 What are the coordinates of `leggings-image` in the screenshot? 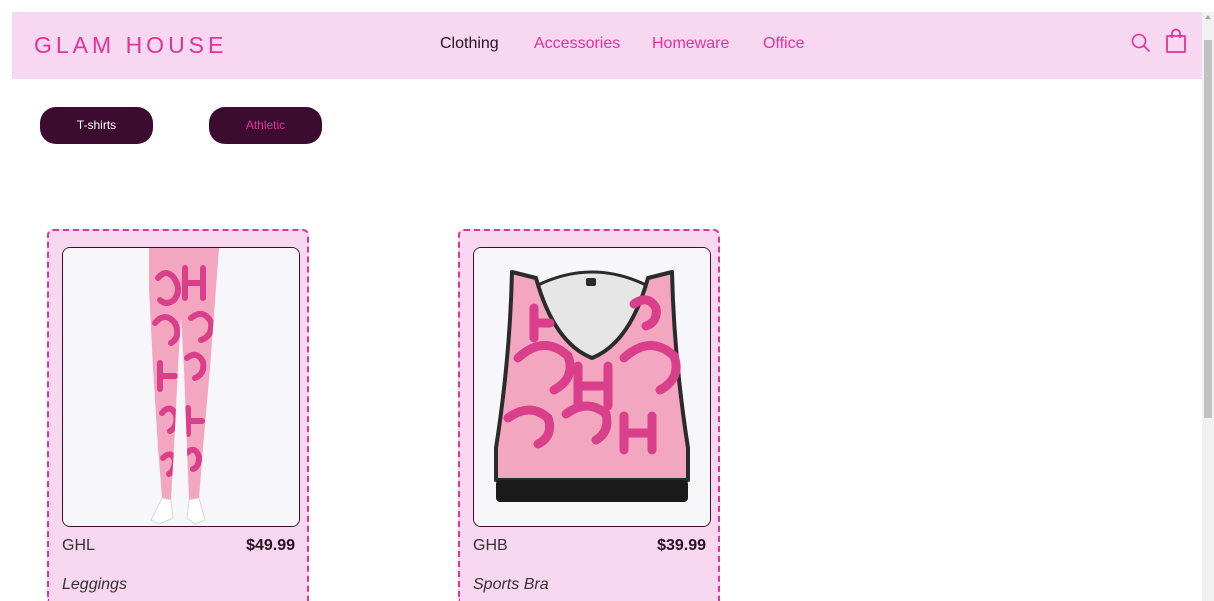 It's located at (181, 387).